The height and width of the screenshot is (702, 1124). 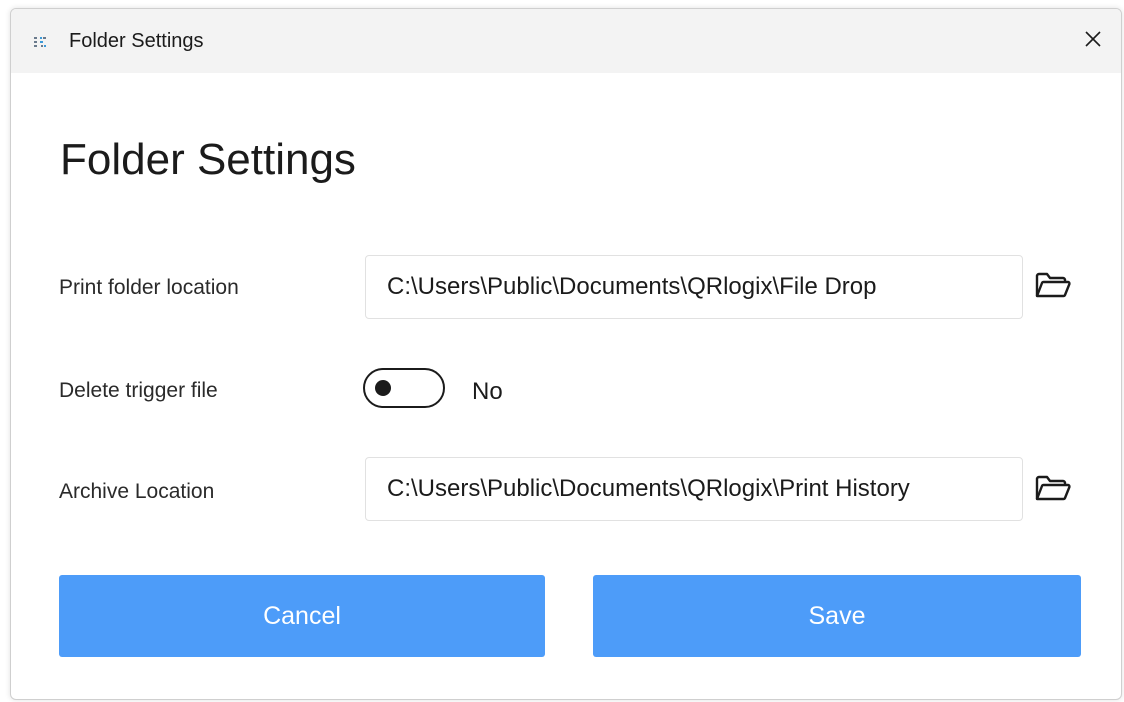 I want to click on browse-print-folder-button, so click(x=1053, y=287).